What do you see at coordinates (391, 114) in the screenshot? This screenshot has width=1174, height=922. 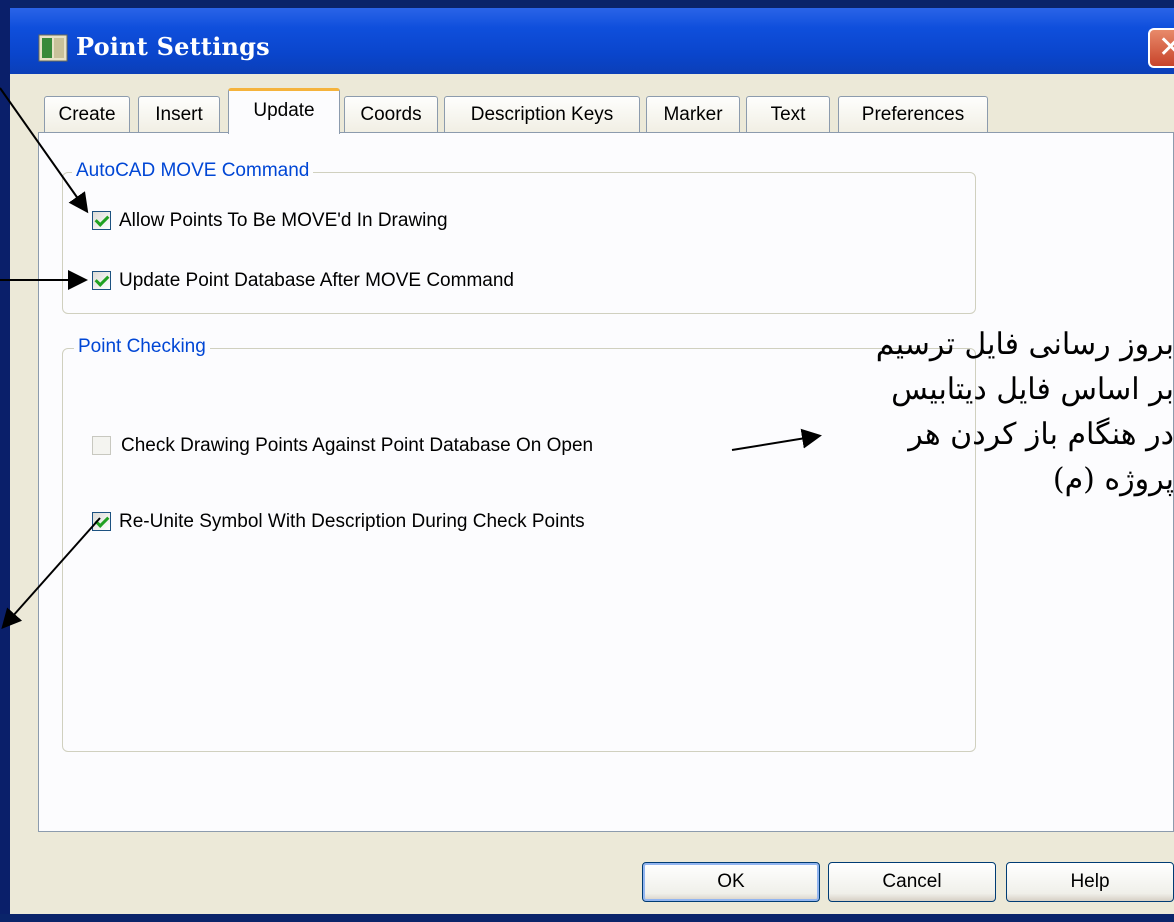 I see `tab-coords: Coords` at bounding box center [391, 114].